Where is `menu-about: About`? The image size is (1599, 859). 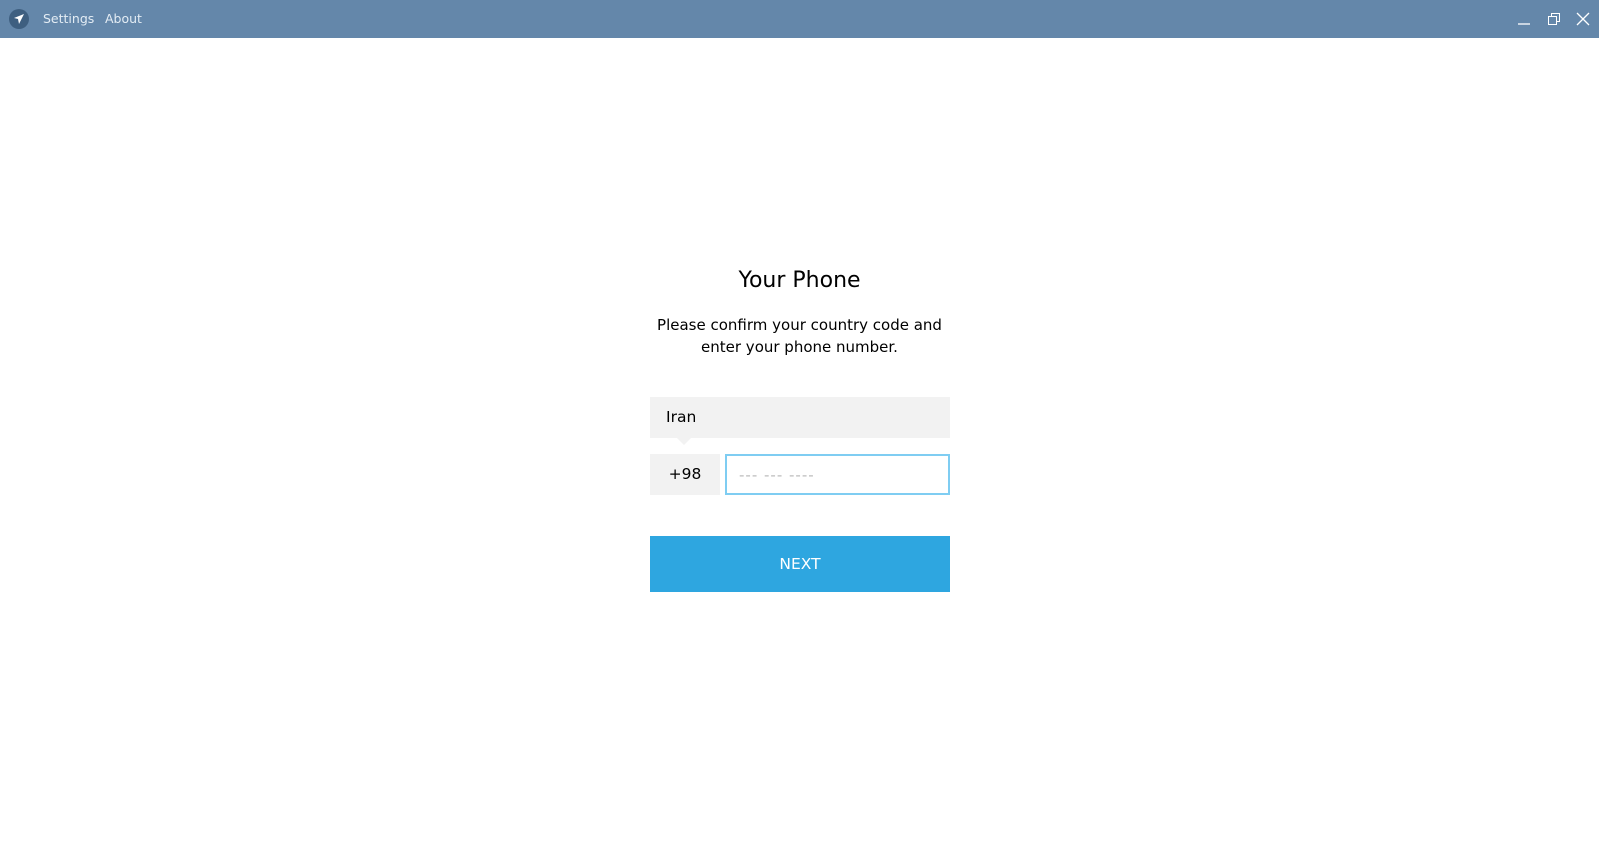
menu-about: About is located at coordinates (123, 18).